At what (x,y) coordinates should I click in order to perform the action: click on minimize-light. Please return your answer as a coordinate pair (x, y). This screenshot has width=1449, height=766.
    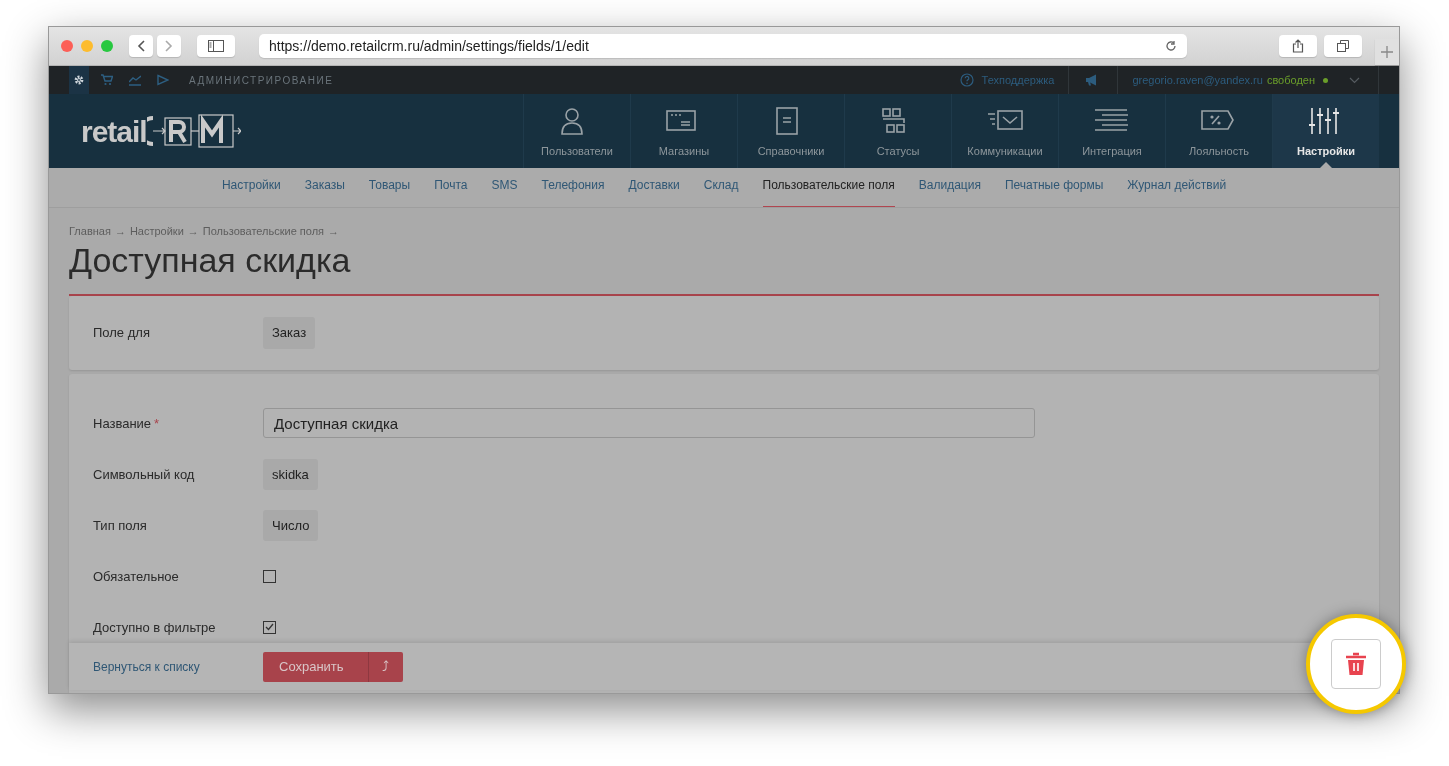
    Looking at the image, I should click on (87, 46).